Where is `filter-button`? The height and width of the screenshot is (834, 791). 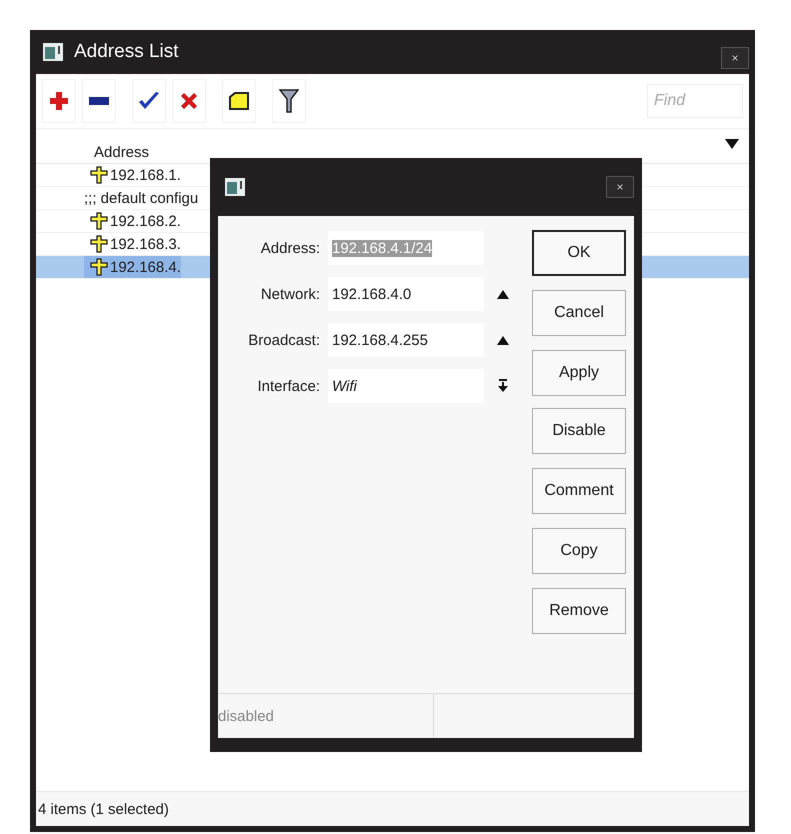
filter-button is located at coordinates (289, 101).